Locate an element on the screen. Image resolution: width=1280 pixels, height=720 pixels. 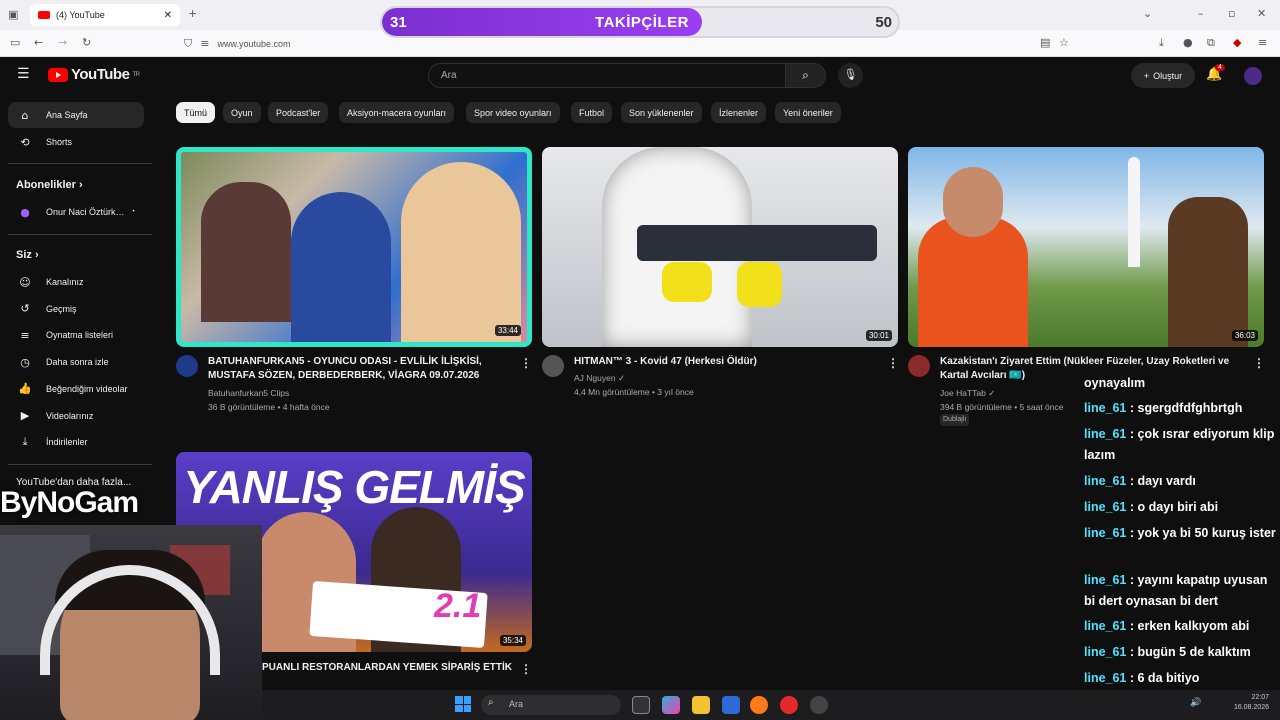
store-icon is located at coordinates (731, 705).